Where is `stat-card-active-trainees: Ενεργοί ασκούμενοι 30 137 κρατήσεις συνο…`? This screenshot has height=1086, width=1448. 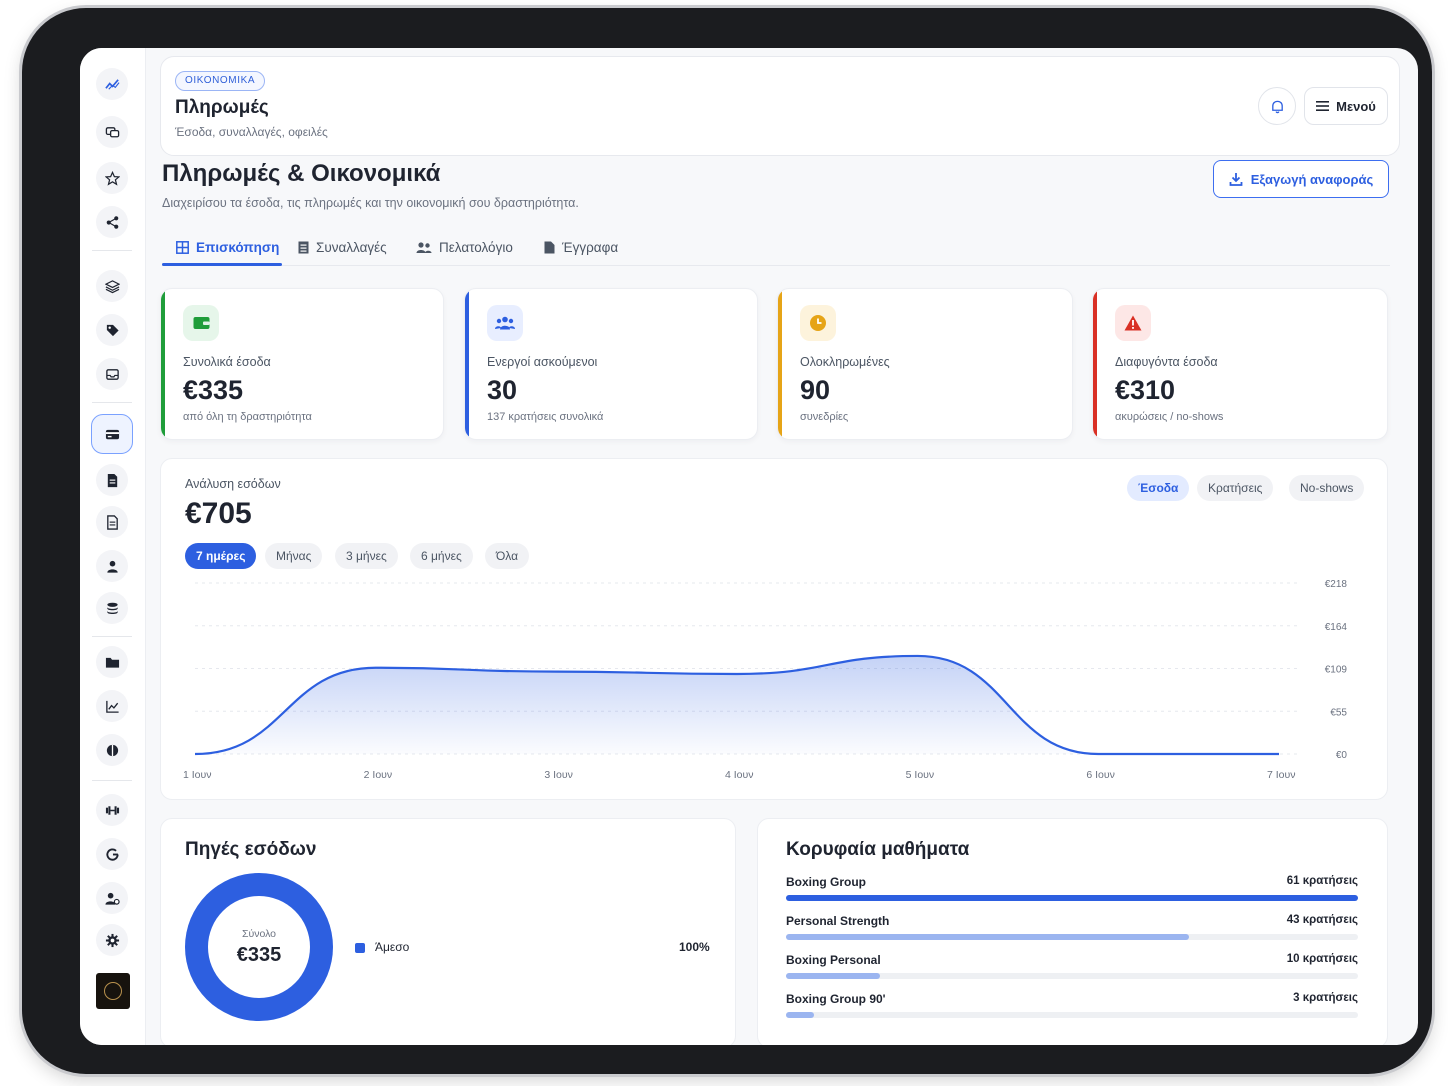 stat-card-active-trainees: Ενεργοί ασκούμενοι 30 137 κρατήσεις συνο… is located at coordinates (611, 364).